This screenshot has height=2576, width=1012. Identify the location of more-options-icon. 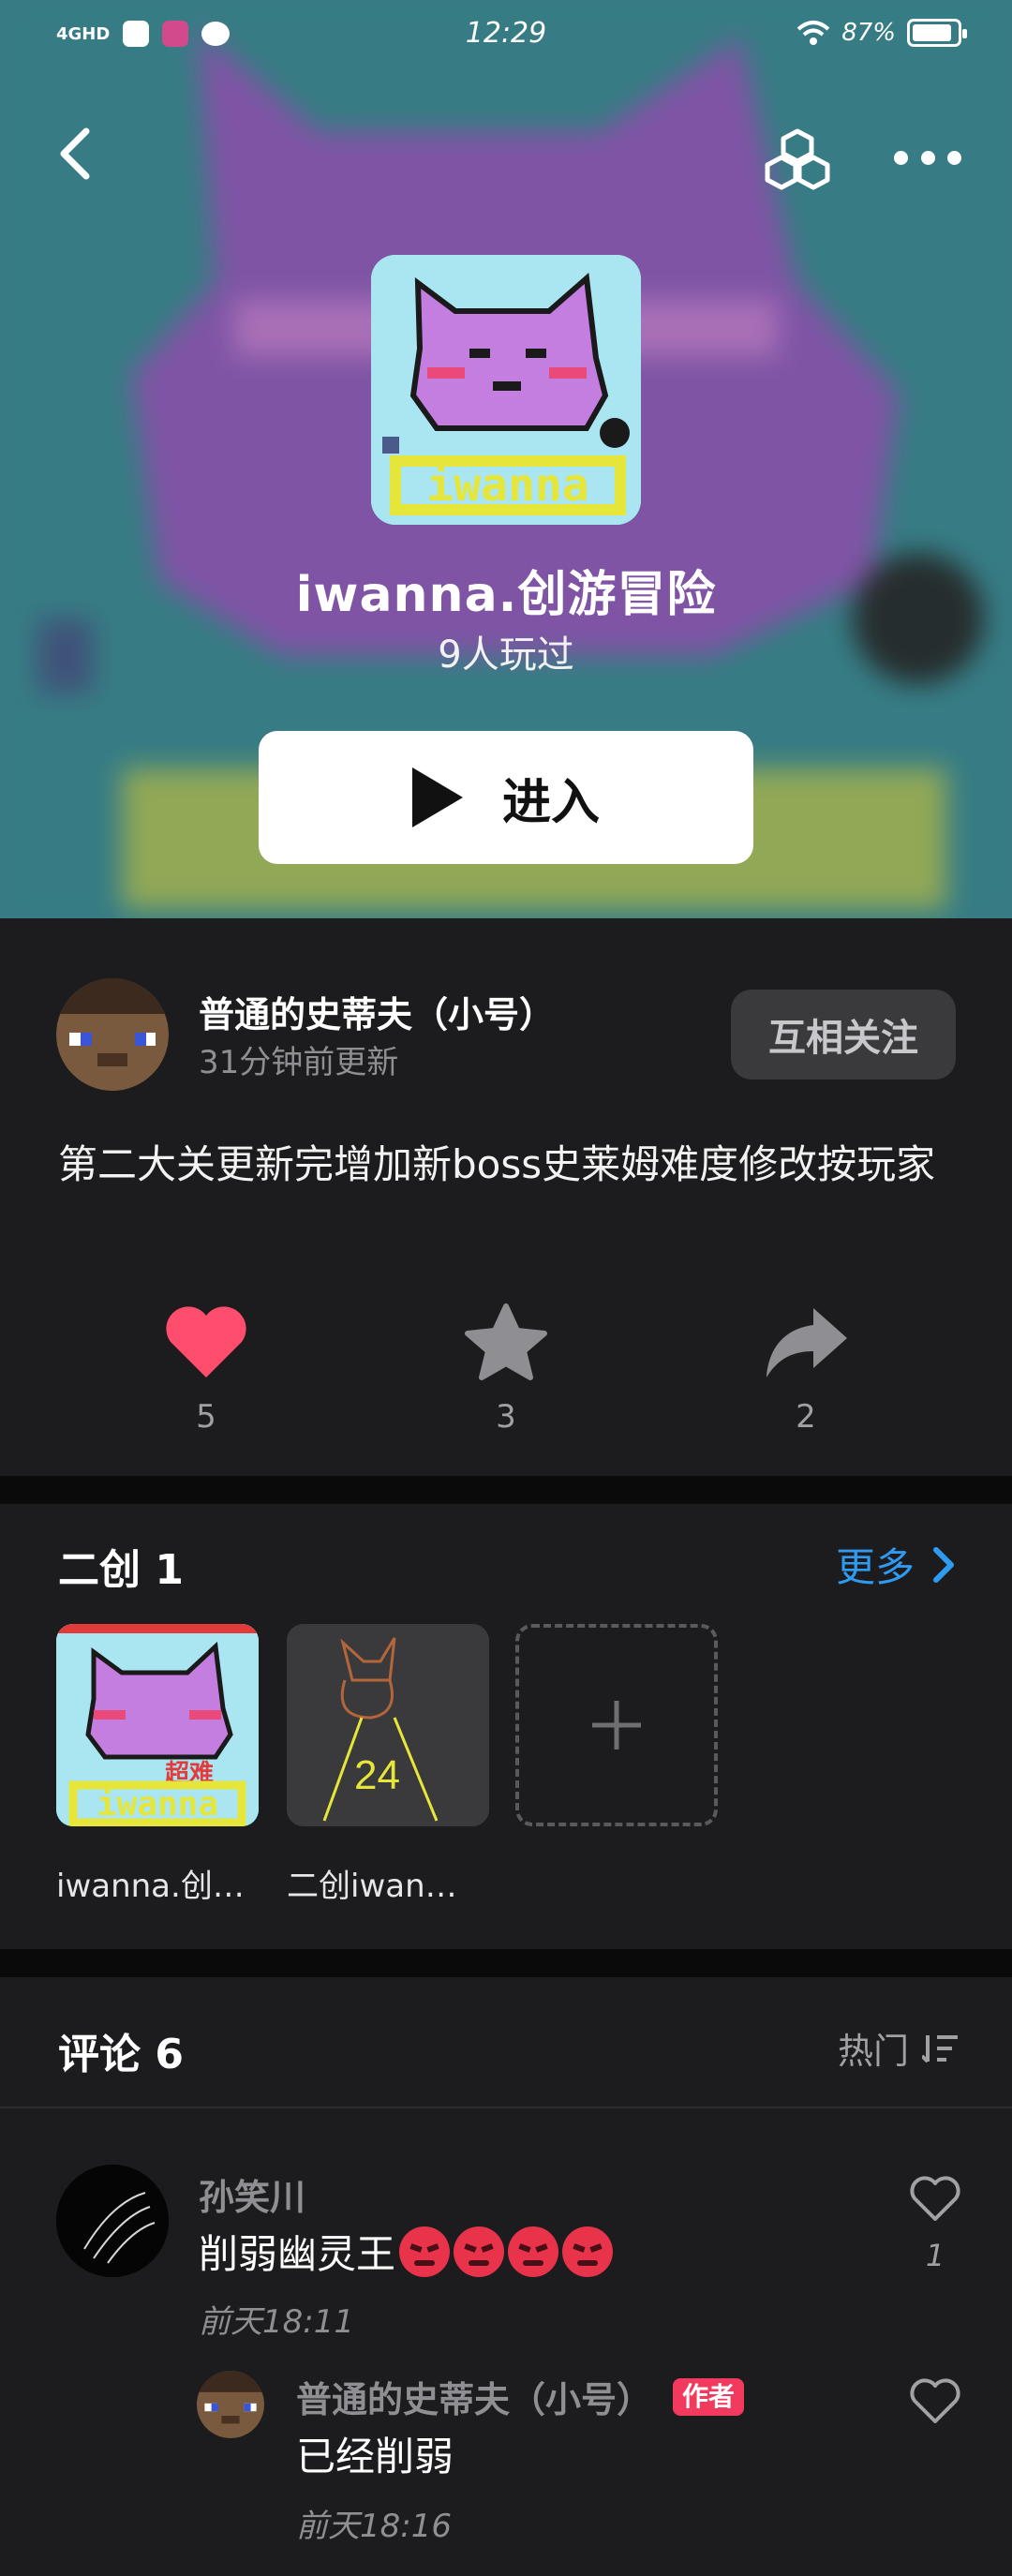
(927, 157).